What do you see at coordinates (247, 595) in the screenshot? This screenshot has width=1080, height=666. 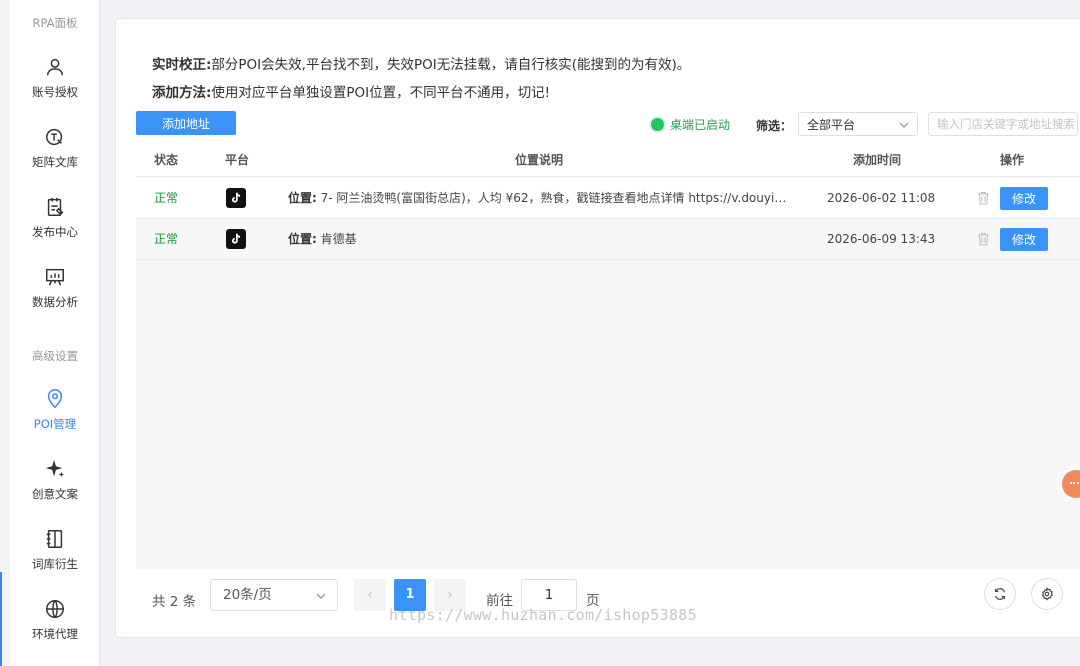 I see `page-size-value: 20条/页` at bounding box center [247, 595].